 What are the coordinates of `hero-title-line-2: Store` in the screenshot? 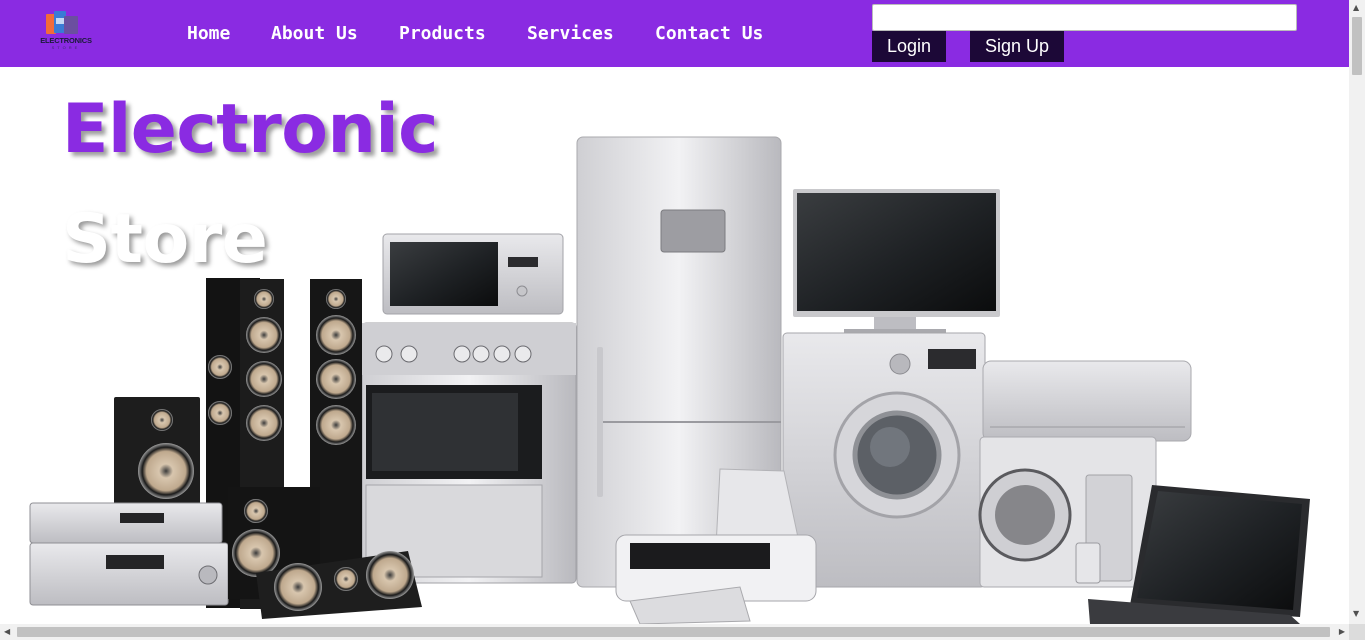 It's located at (165, 239).